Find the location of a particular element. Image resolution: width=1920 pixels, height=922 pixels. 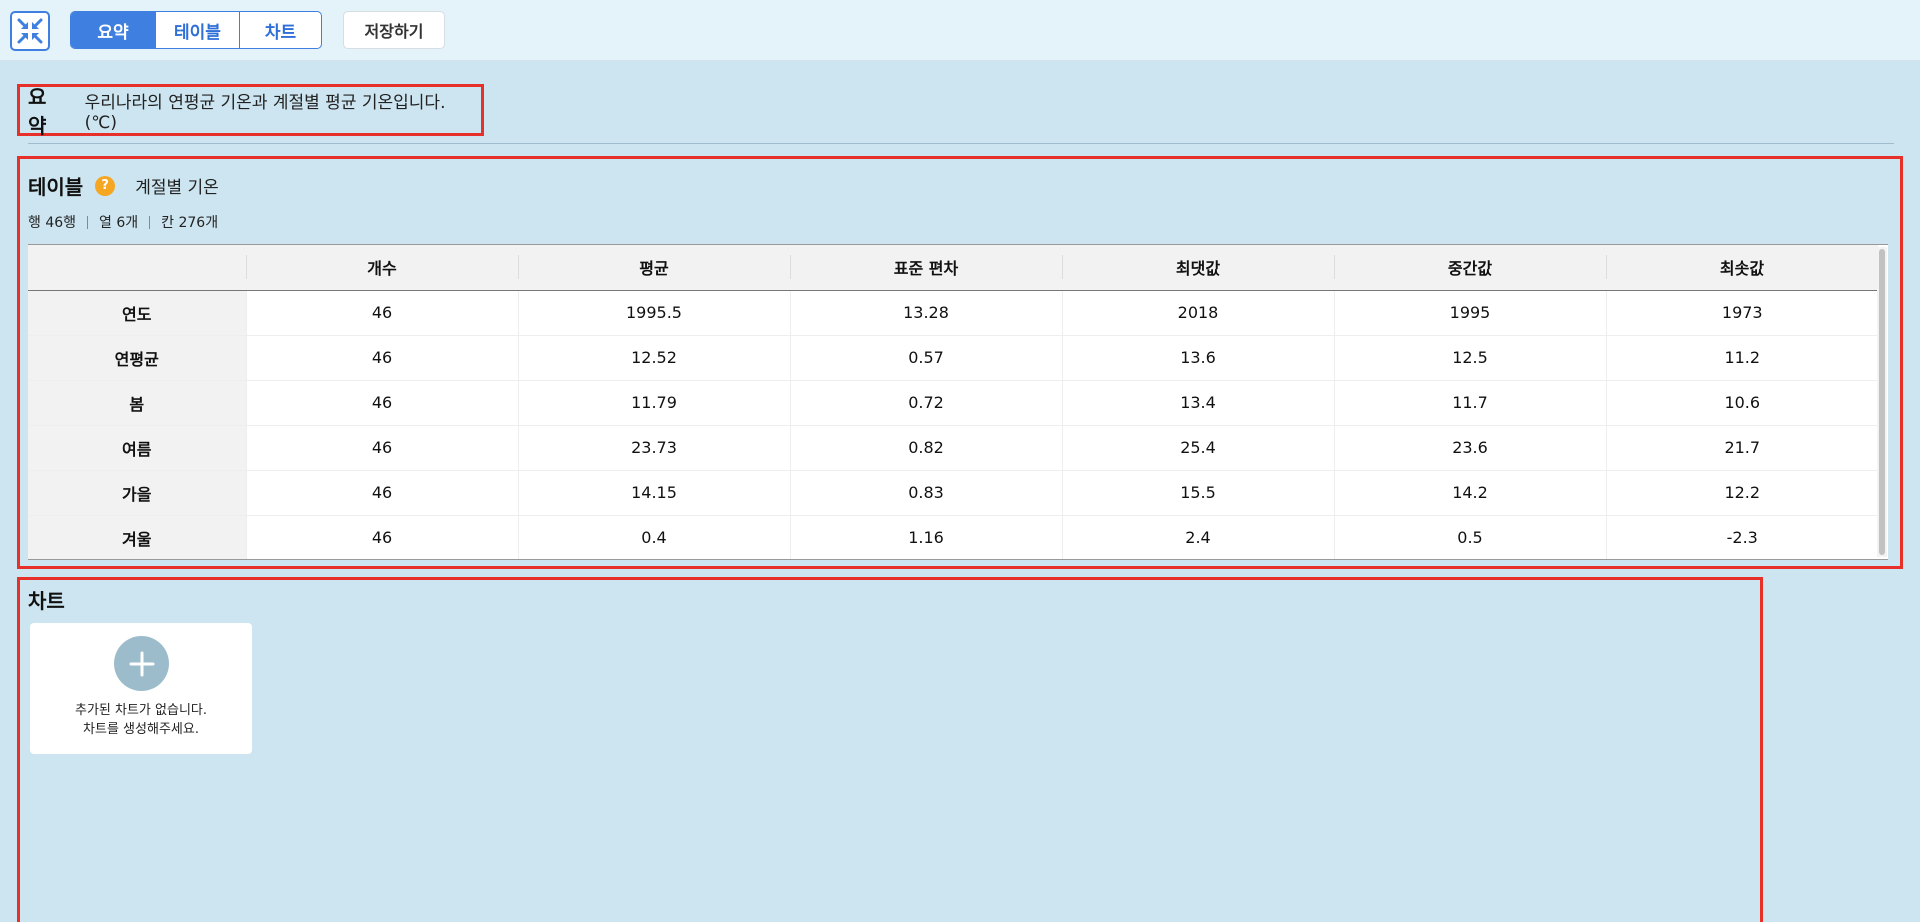

table-cell: 0.4 is located at coordinates (653, 537).